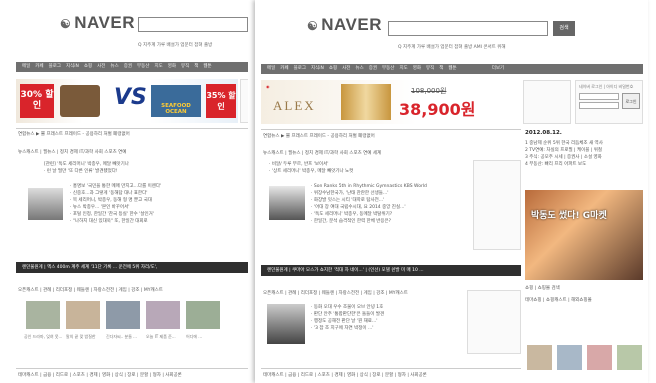 The width and height of the screenshot is (656, 383). I want to click on news-item: · 목 세리머니, 박종우, 동해 형 명 뿐고 국대, so click(155, 200).